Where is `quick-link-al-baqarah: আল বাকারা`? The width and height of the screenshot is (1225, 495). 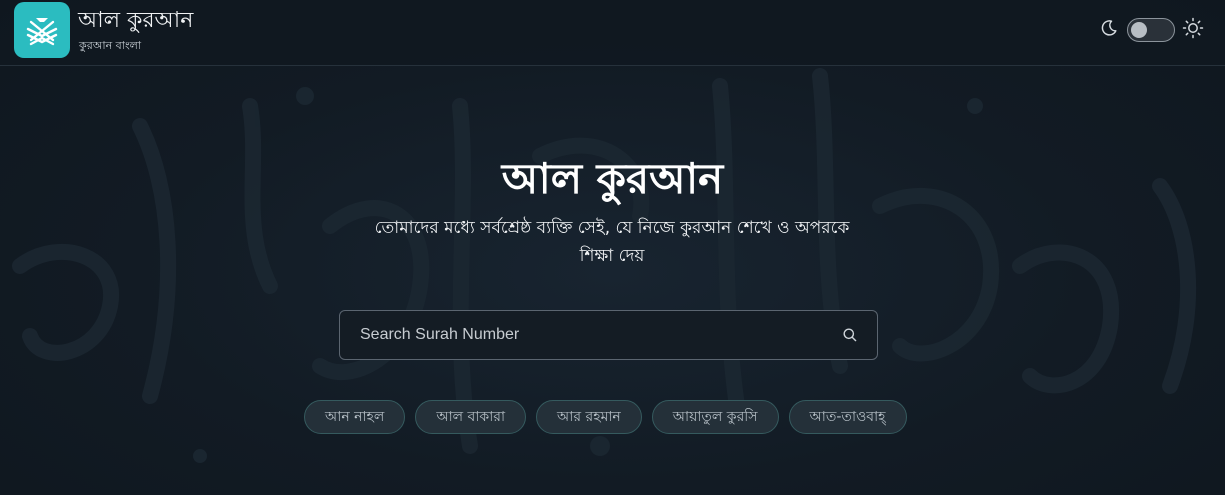
quick-link-al-baqarah: আল বাকারা is located at coordinates (471, 417).